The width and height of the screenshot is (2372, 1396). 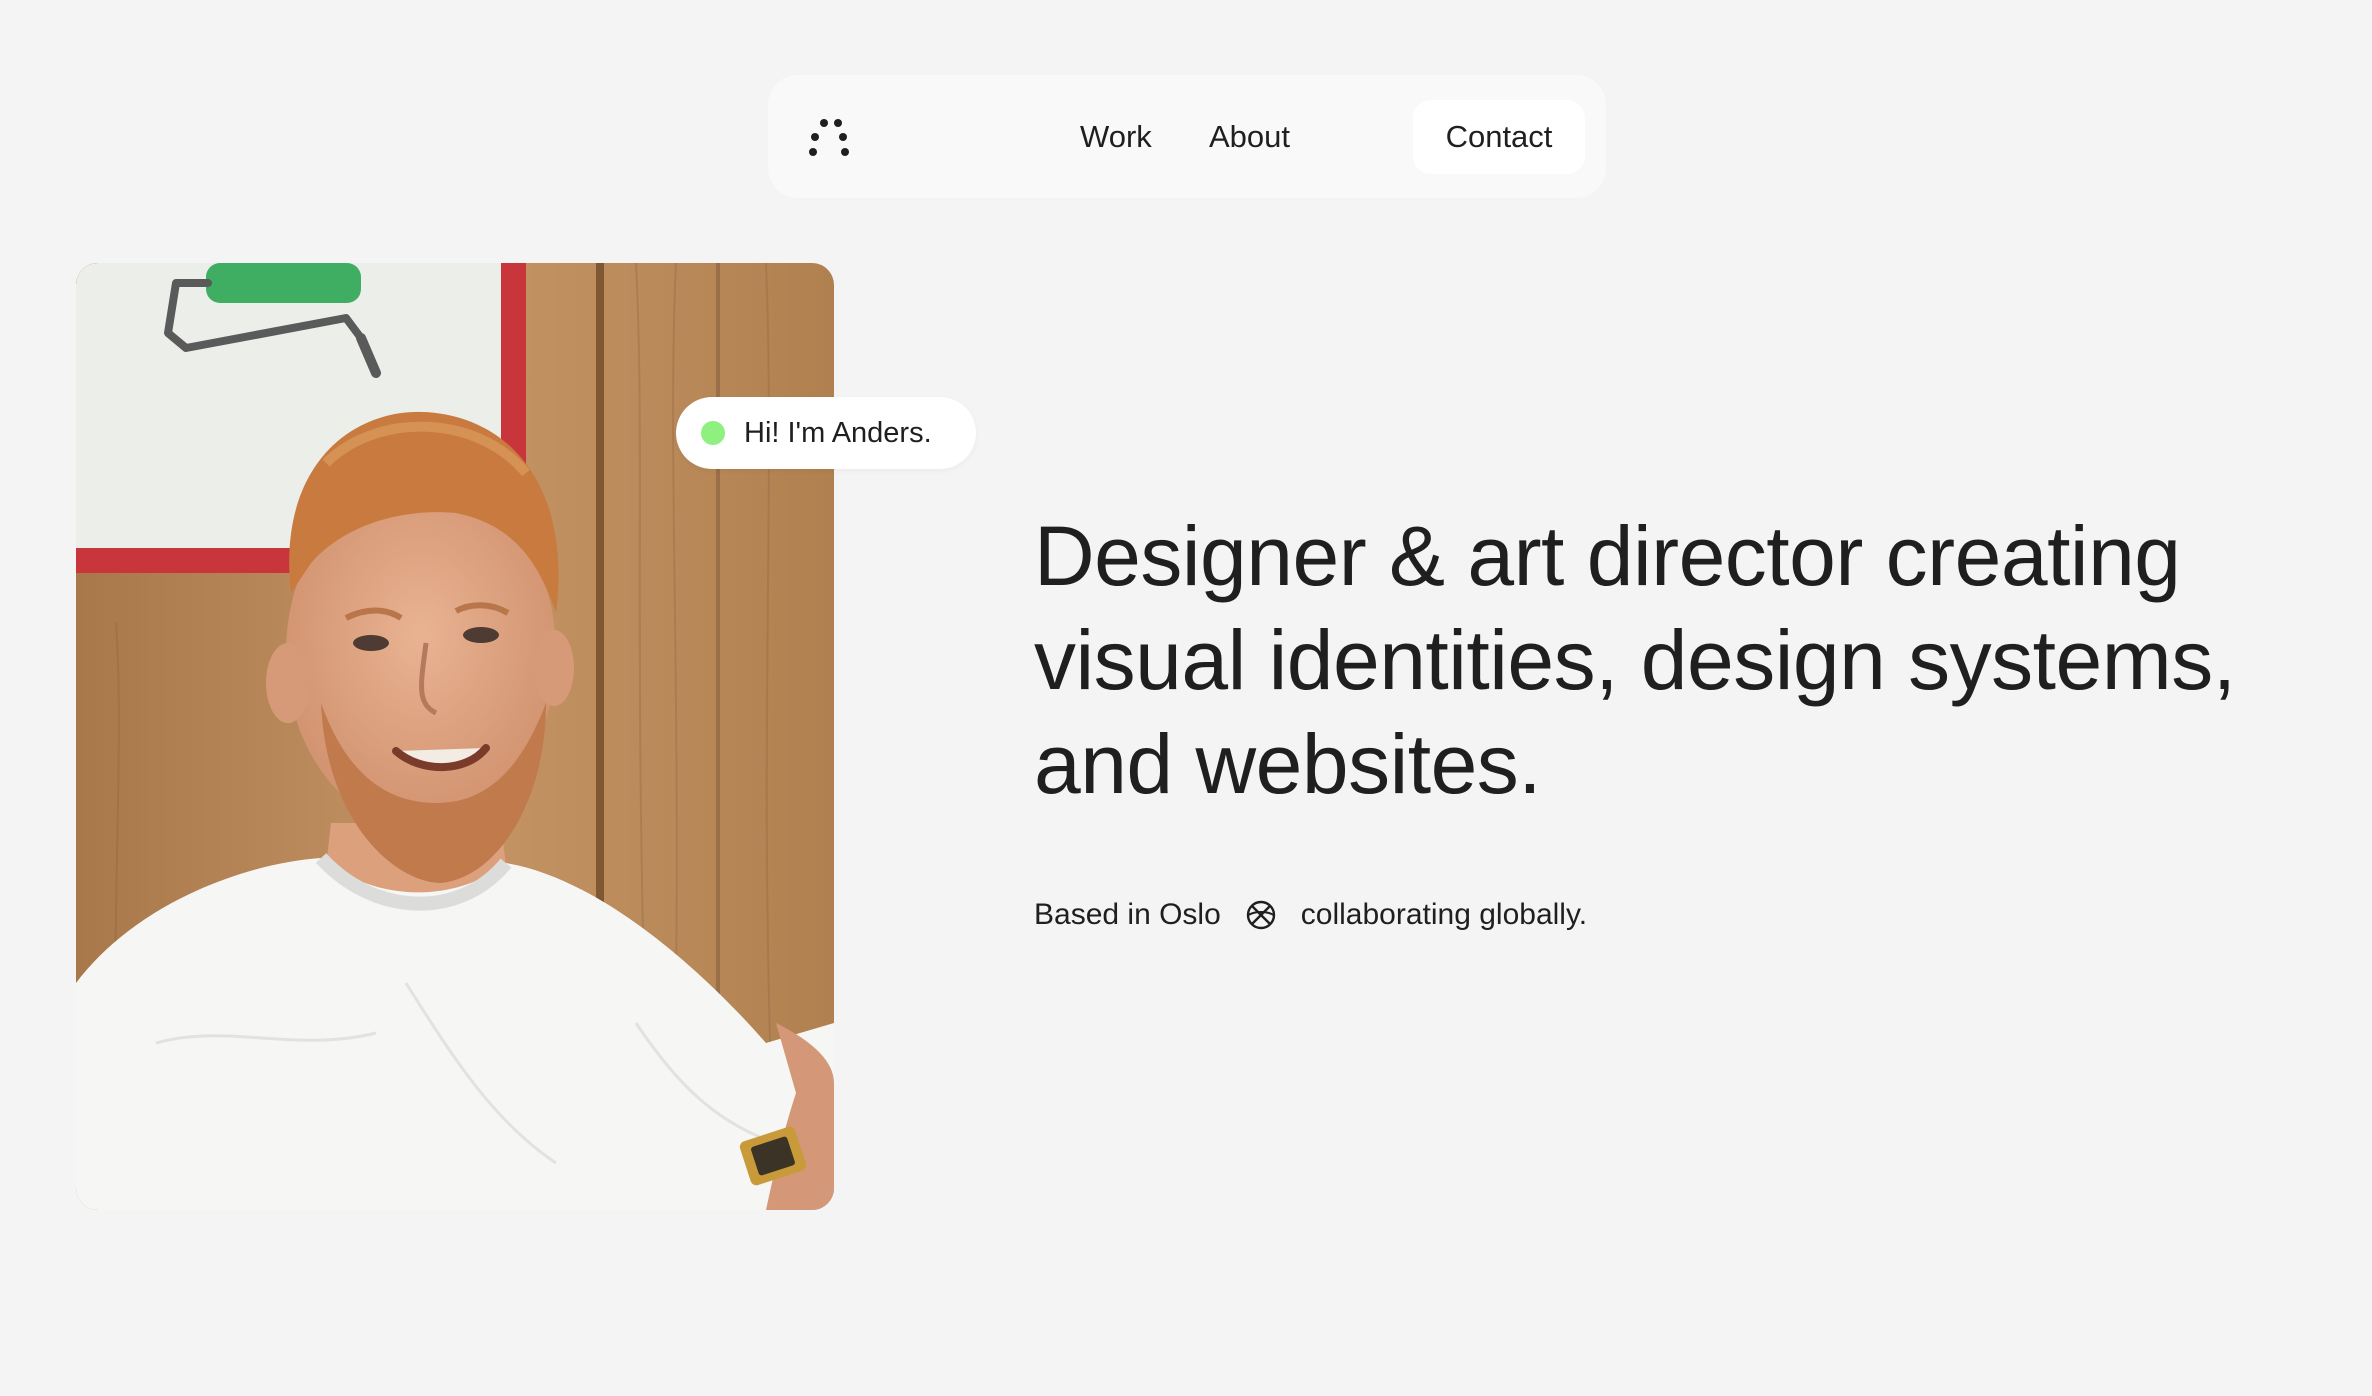 What do you see at coordinates (1288, 764) in the screenshot?
I see `headline-line: and websites.` at bounding box center [1288, 764].